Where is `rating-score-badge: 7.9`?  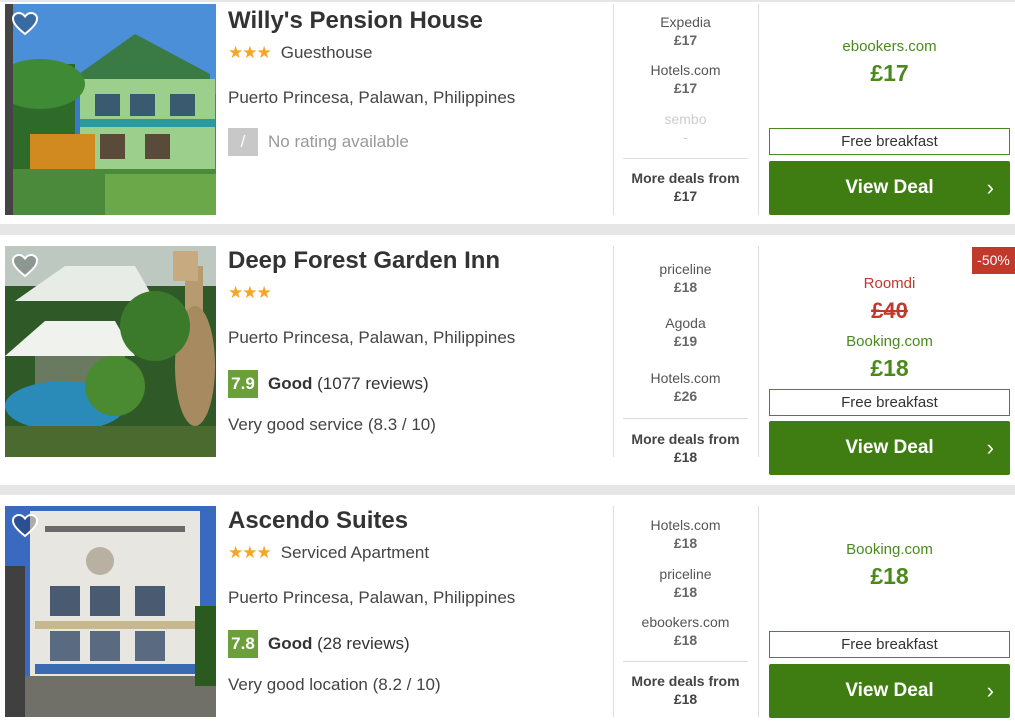 rating-score-badge: 7.9 is located at coordinates (243, 384).